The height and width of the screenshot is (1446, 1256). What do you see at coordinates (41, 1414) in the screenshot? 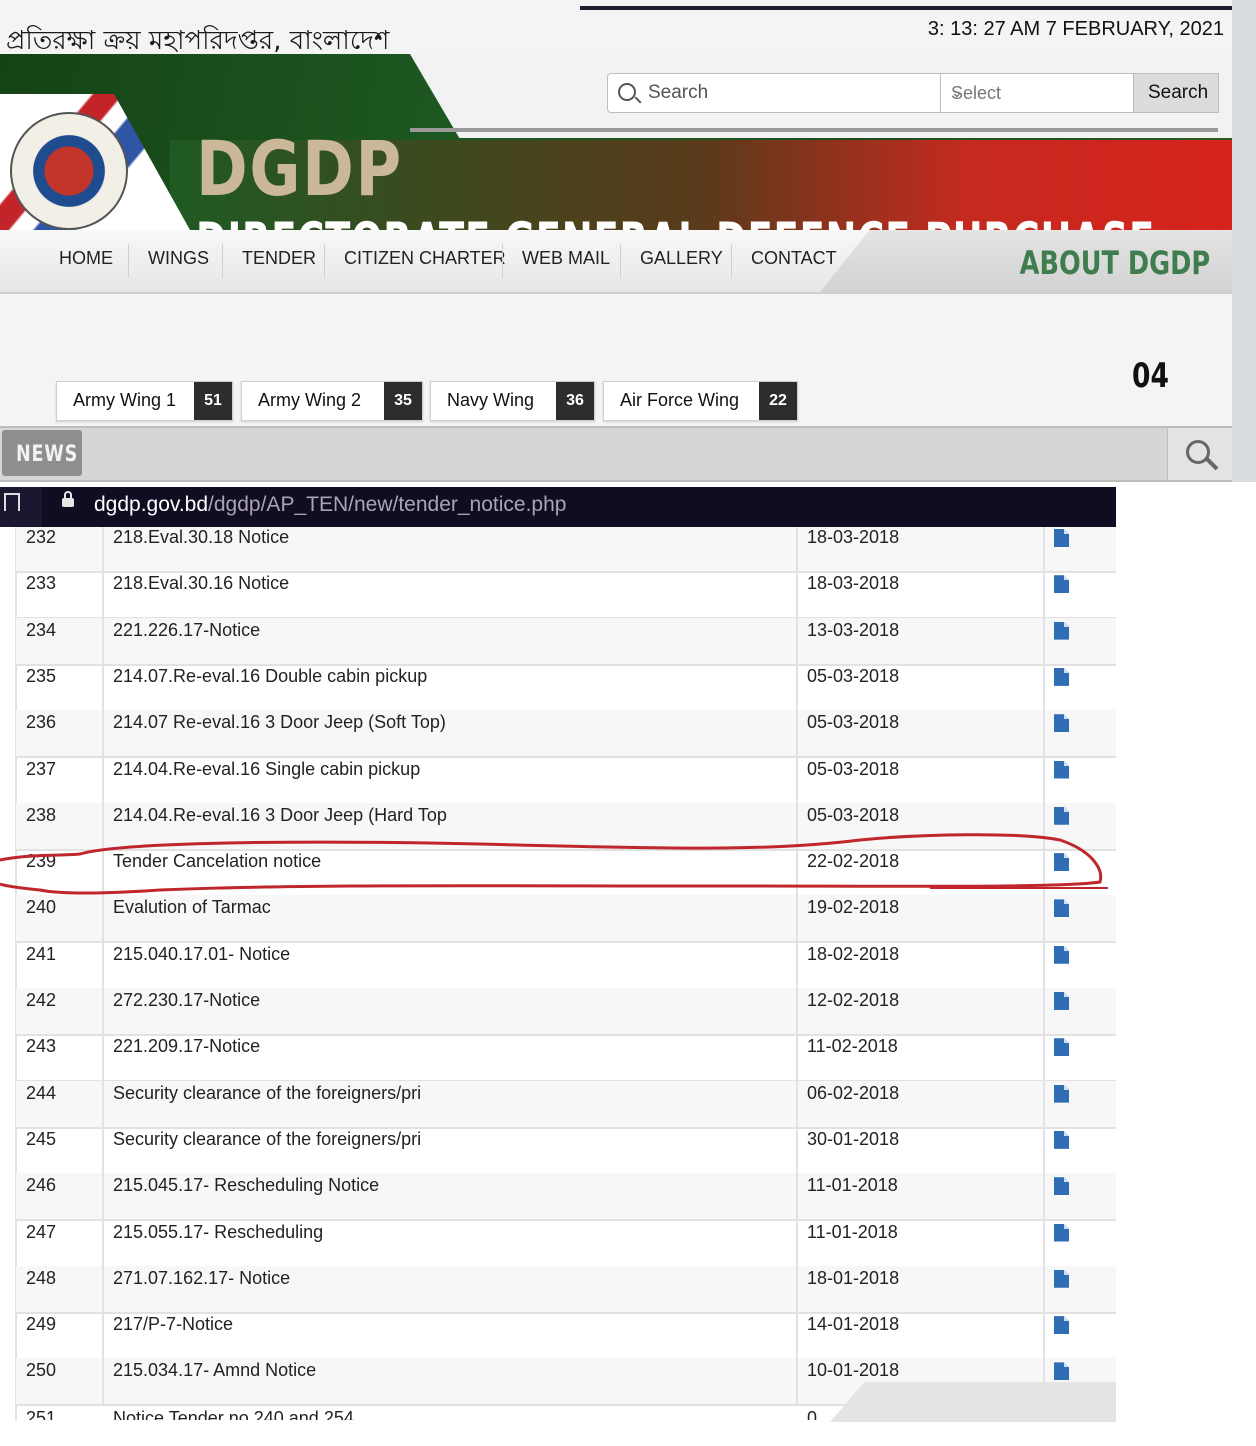
I see `cell-sl: 251` at bounding box center [41, 1414].